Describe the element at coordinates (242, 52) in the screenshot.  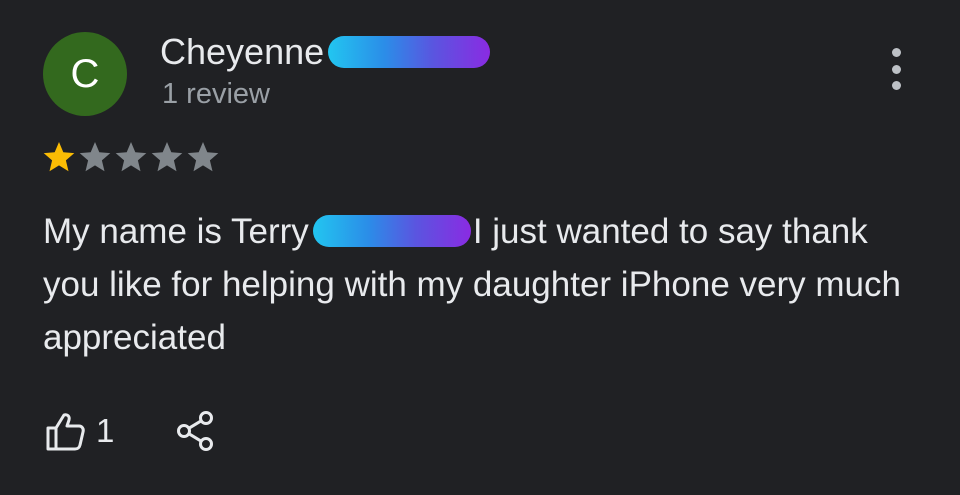
I see `reviewer-name: Cheyenne` at that location.